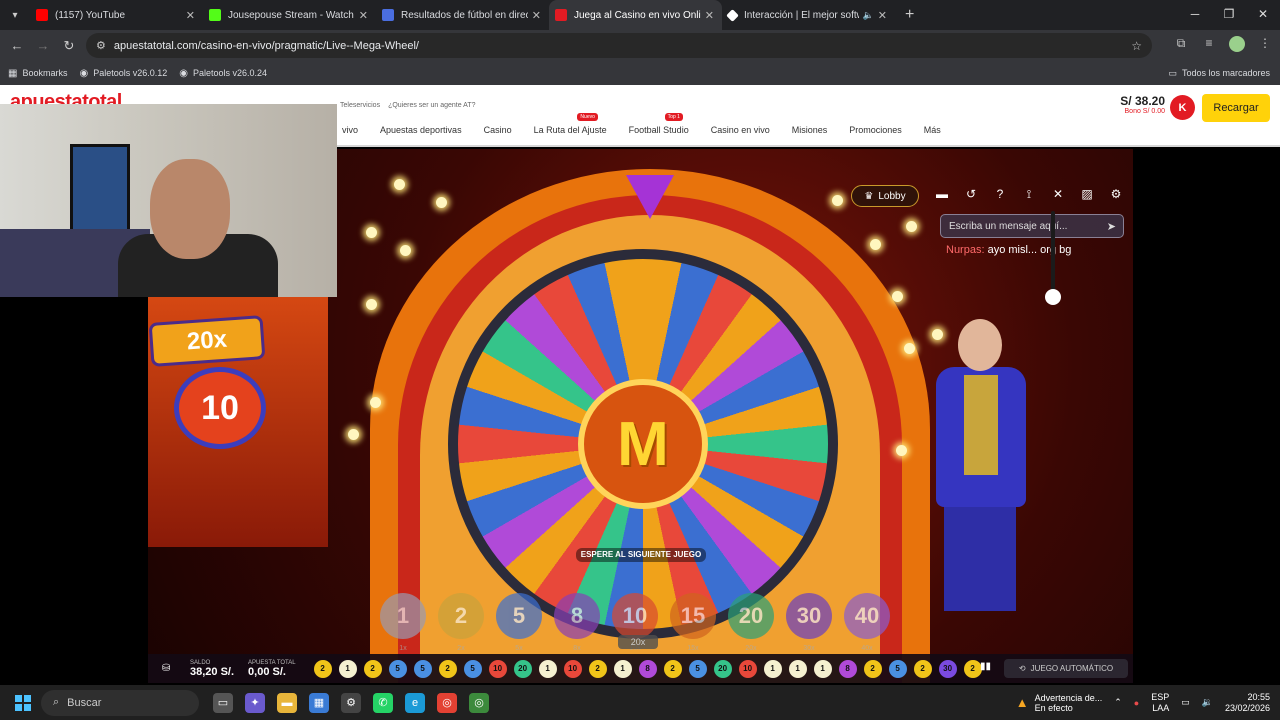 This screenshot has width=1280, height=720. I want to click on close-window-icon: ✕, so click(1263, 15).